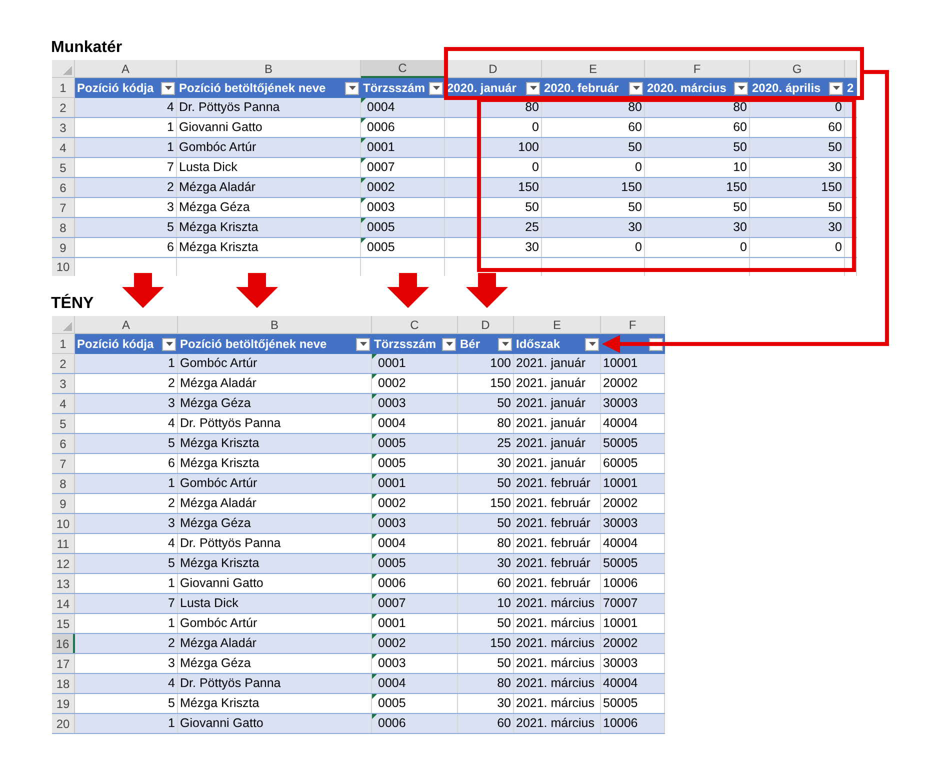  What do you see at coordinates (850, 88) in the screenshot?
I see `header-label: 2` at bounding box center [850, 88].